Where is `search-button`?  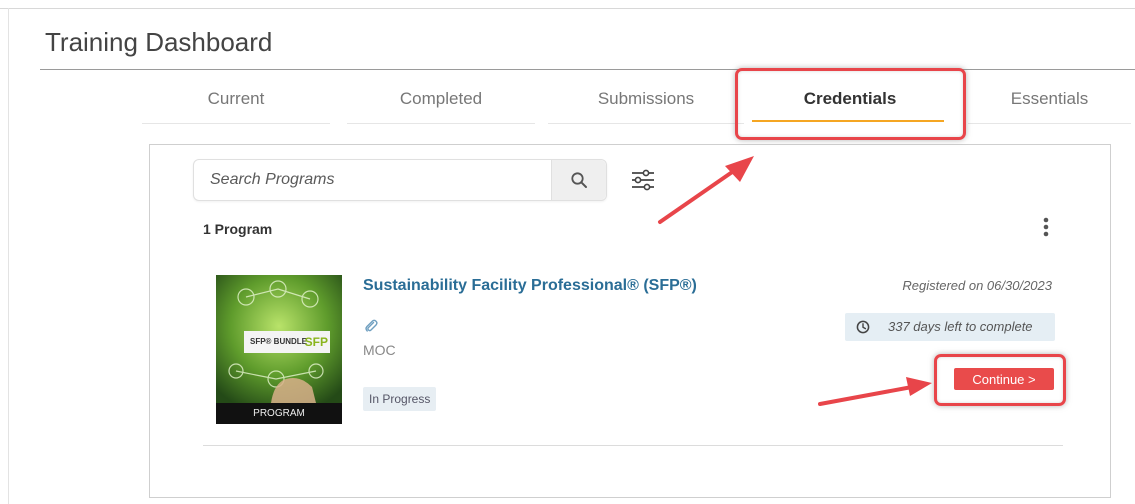
search-button is located at coordinates (578, 180).